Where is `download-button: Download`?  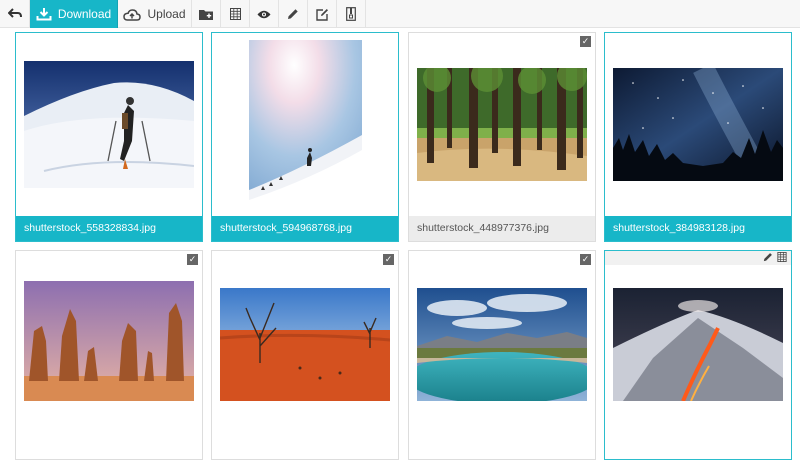
download-button: Download is located at coordinates (74, 14).